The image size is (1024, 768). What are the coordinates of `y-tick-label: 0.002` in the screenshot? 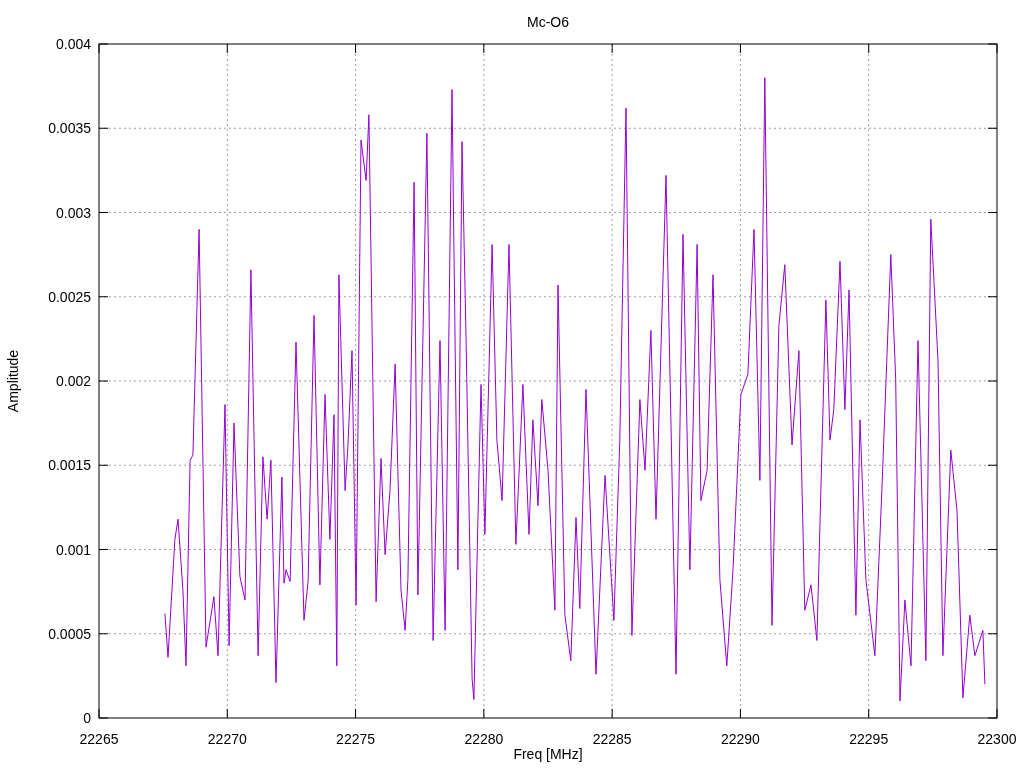 It's located at (73, 381).